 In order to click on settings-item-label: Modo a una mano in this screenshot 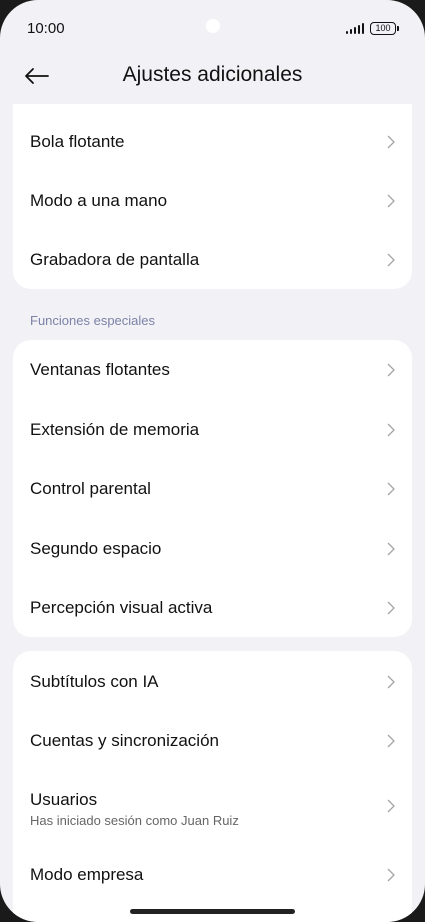, I will do `click(99, 200)`.